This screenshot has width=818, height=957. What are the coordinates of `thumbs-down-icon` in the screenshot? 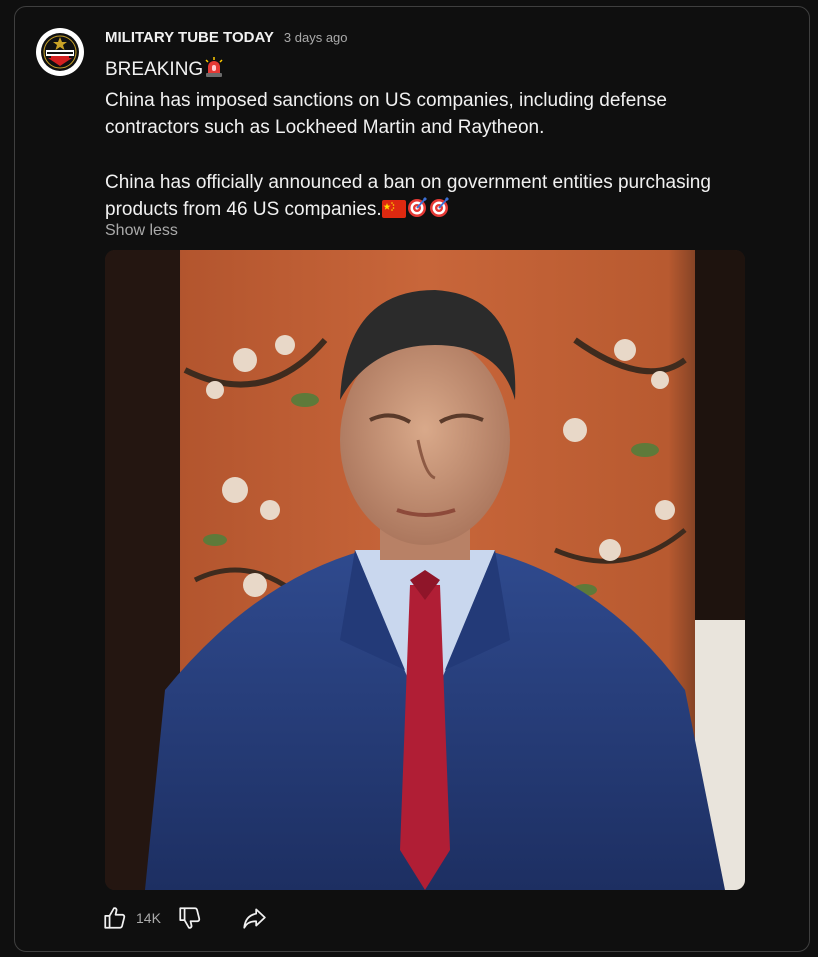 It's located at (190, 918).